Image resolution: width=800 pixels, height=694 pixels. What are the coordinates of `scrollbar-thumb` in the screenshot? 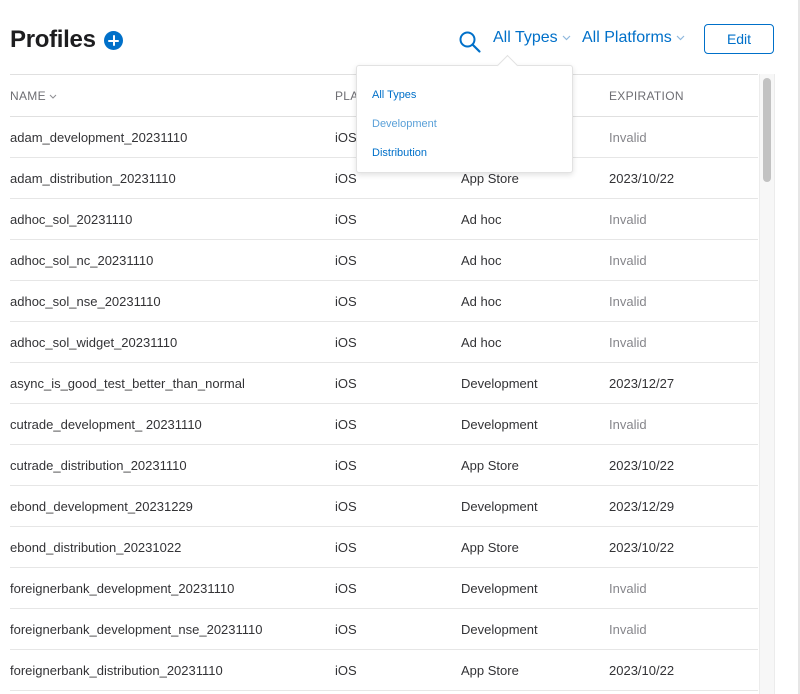 It's located at (767, 130).